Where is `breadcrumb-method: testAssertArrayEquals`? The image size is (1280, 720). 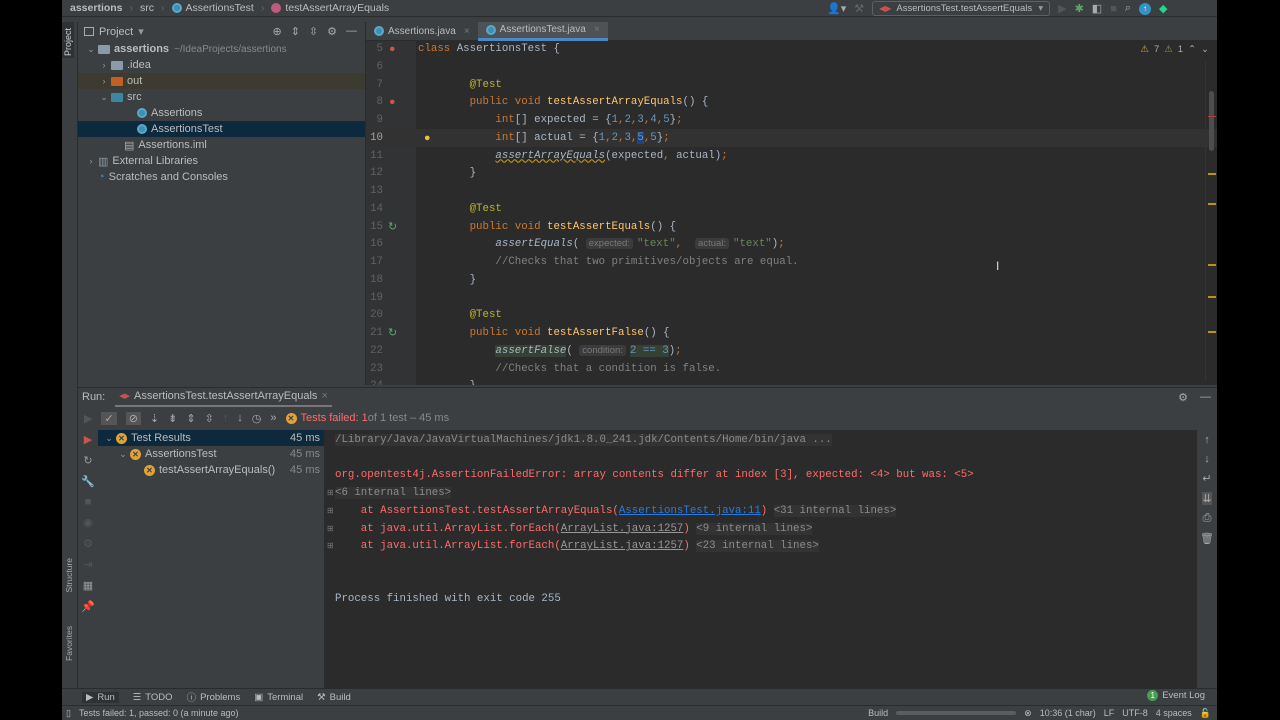
breadcrumb-method: testAssertArrayEquals is located at coordinates (337, 8).